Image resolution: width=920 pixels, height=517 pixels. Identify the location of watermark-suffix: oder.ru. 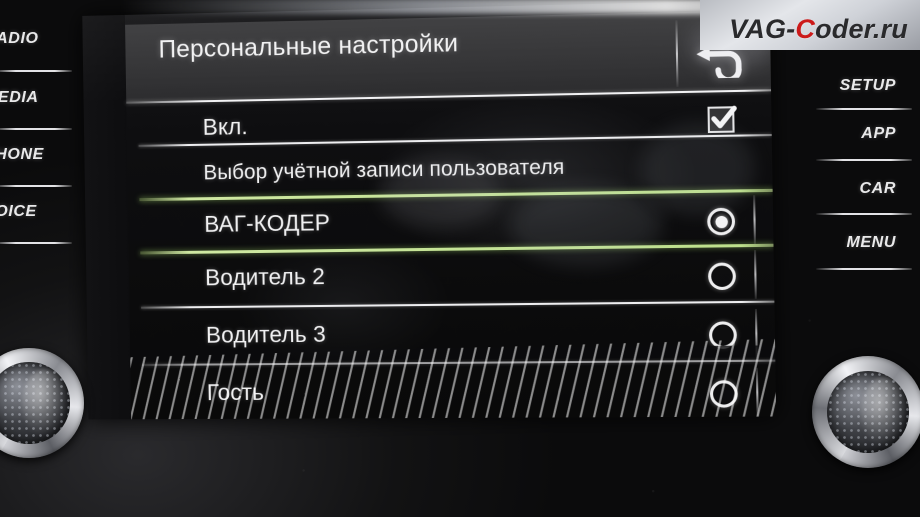
(861, 29).